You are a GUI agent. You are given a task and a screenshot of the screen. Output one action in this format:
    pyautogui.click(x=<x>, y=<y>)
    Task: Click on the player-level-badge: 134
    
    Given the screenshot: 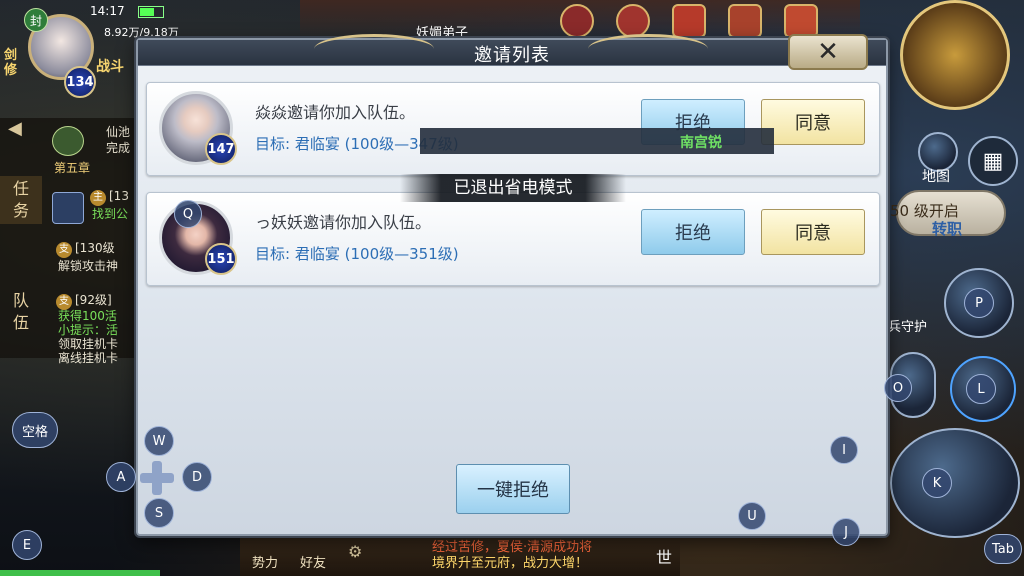 What is the action you would take?
    pyautogui.click(x=80, y=82)
    